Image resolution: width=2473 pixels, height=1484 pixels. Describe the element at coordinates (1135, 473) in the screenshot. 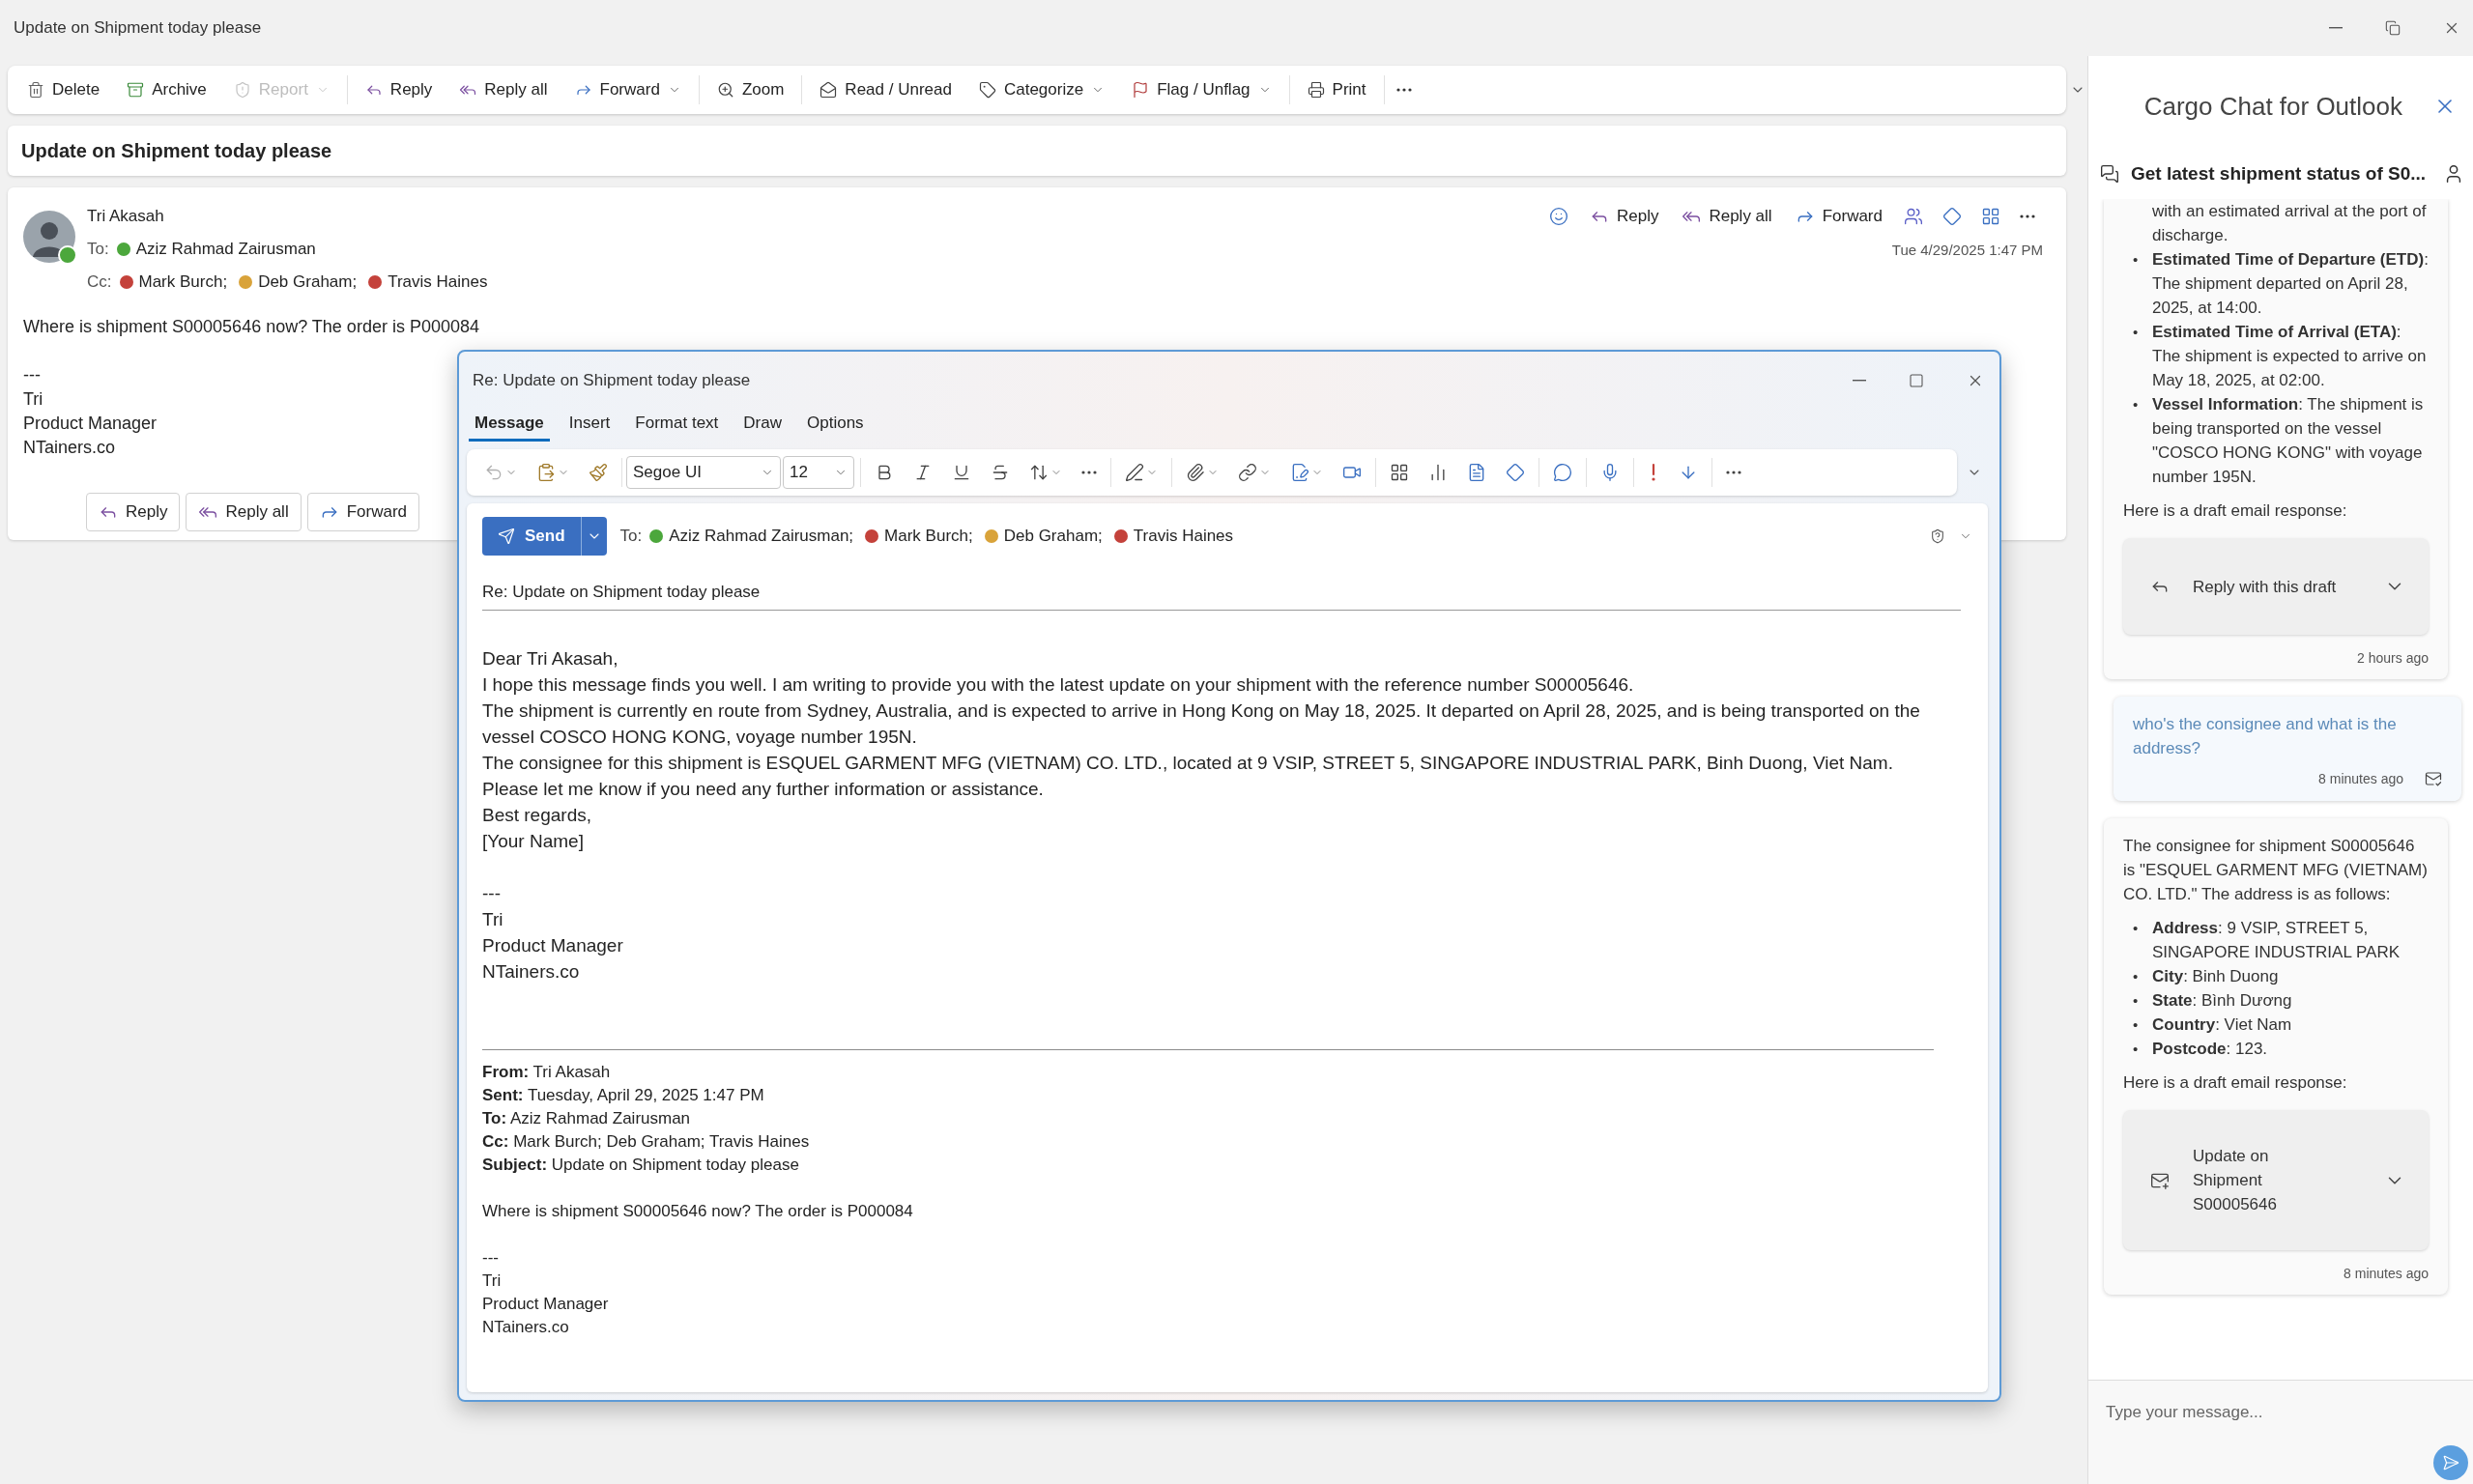

I see `pen-icon` at that location.